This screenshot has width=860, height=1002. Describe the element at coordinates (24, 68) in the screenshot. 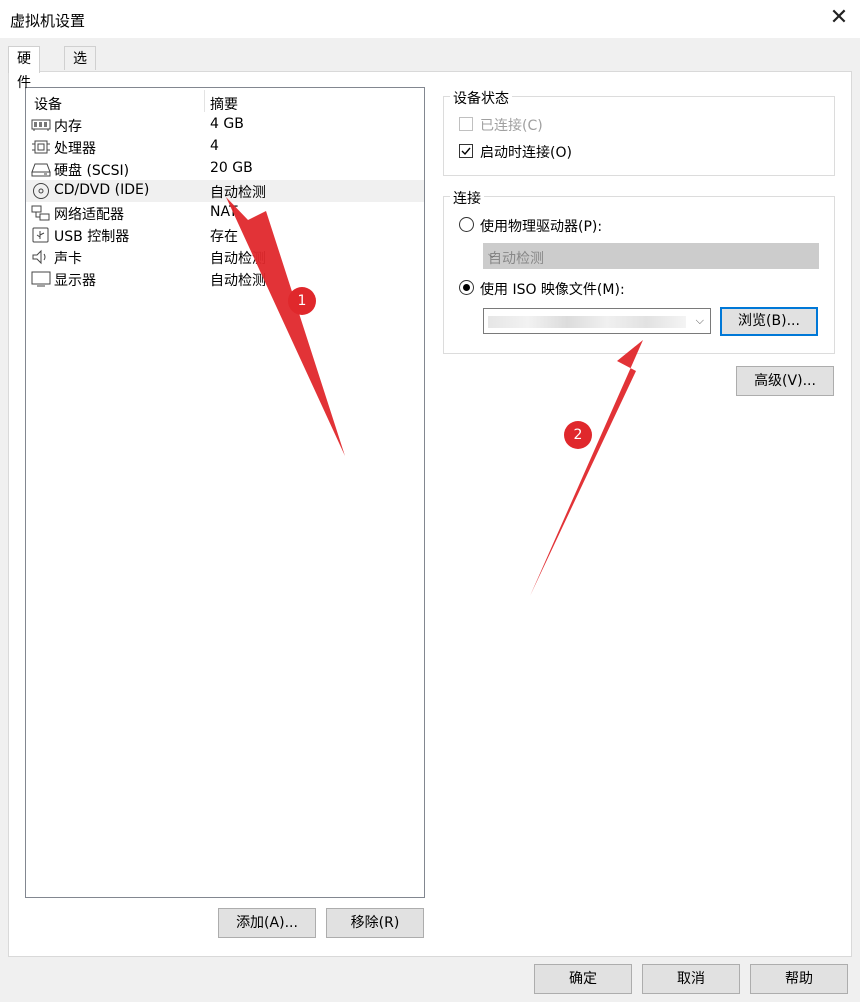

I see `tab-hardware: 硬件` at that location.